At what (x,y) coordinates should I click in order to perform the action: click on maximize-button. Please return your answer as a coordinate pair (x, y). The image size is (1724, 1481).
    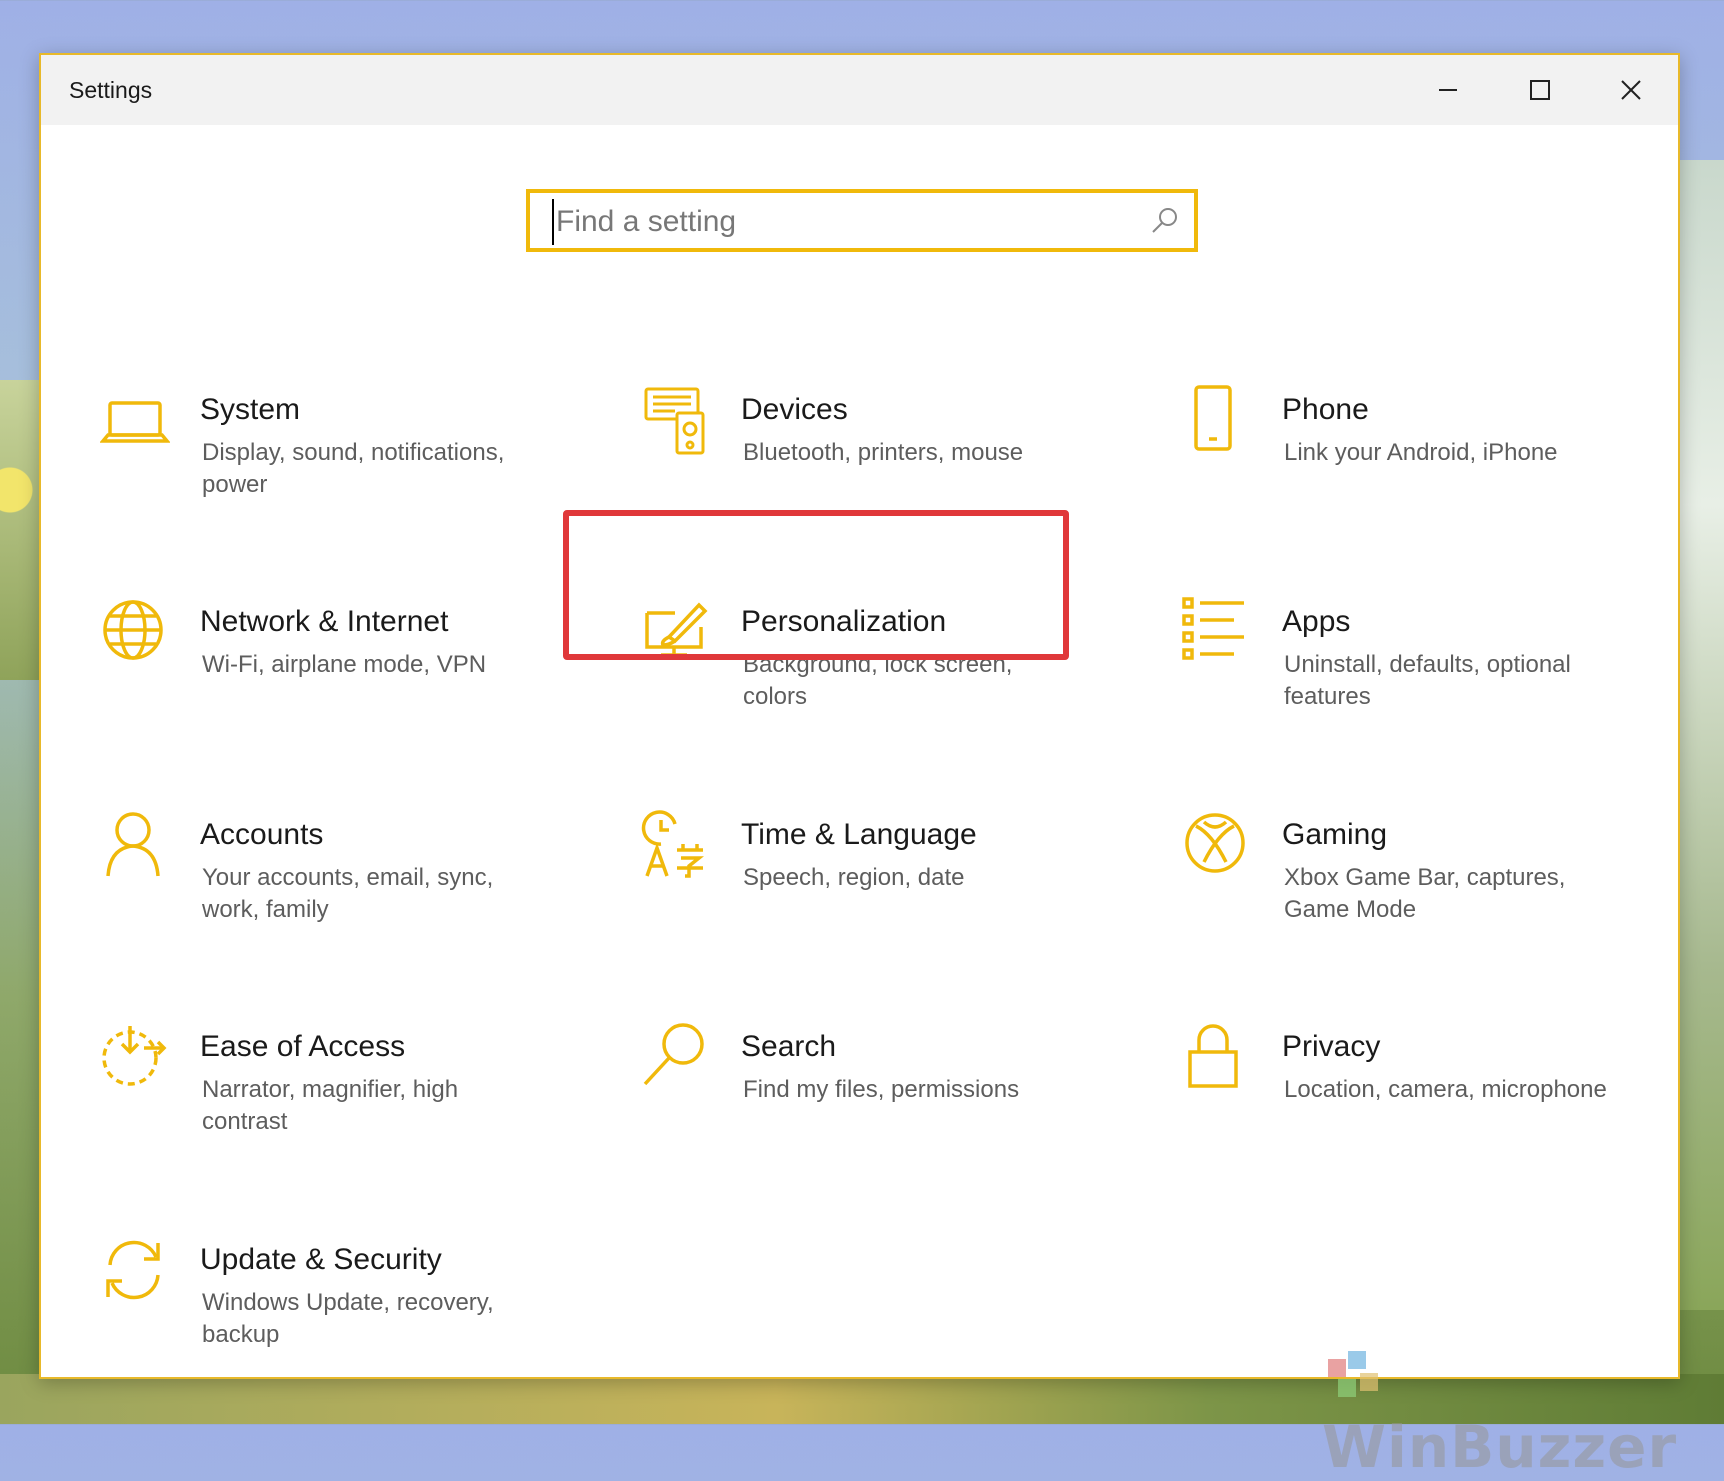
    Looking at the image, I should click on (1540, 90).